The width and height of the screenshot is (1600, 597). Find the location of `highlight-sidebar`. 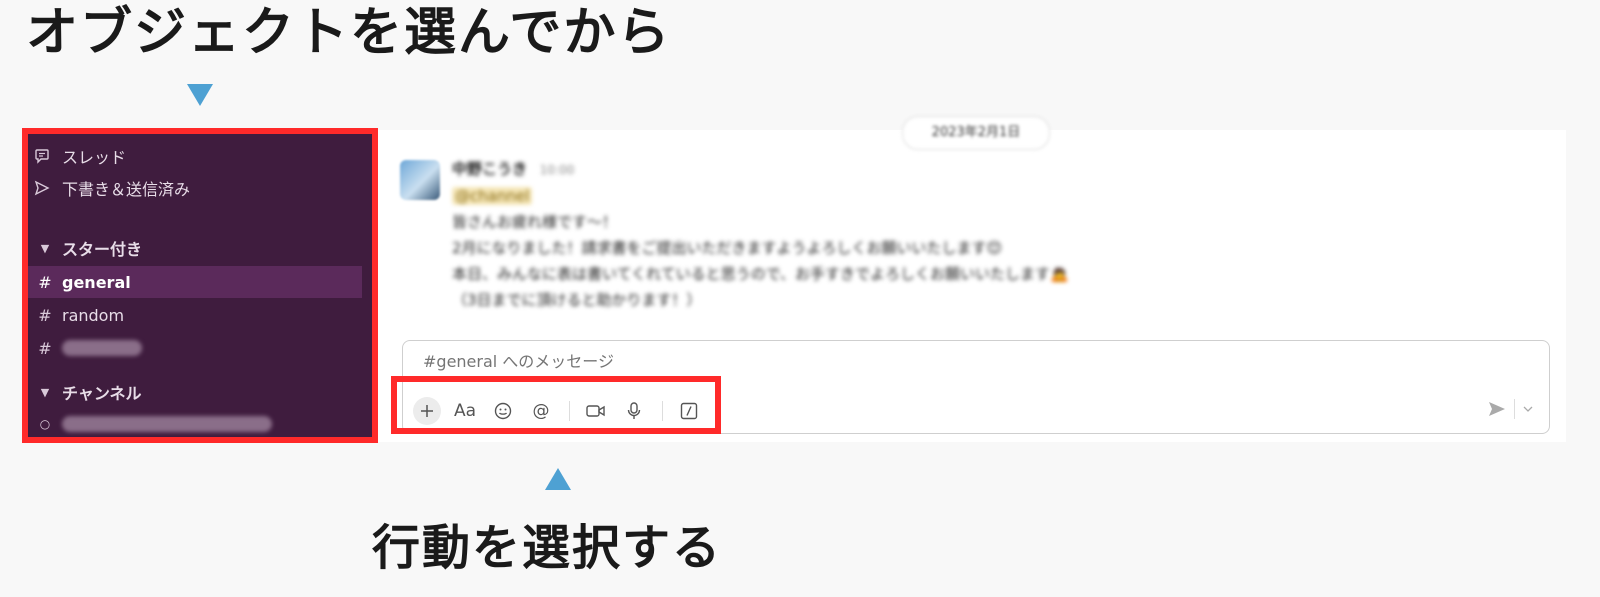

highlight-sidebar is located at coordinates (200, 285).